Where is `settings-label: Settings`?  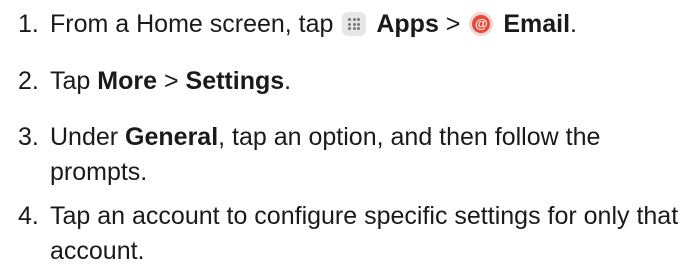
settings-label: Settings is located at coordinates (235, 81).